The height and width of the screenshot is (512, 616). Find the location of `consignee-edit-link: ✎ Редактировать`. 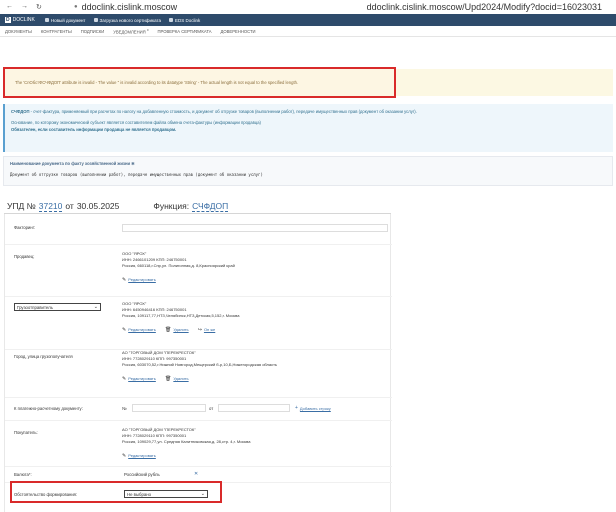

consignee-edit-link: ✎ Редактировать is located at coordinates (139, 379).